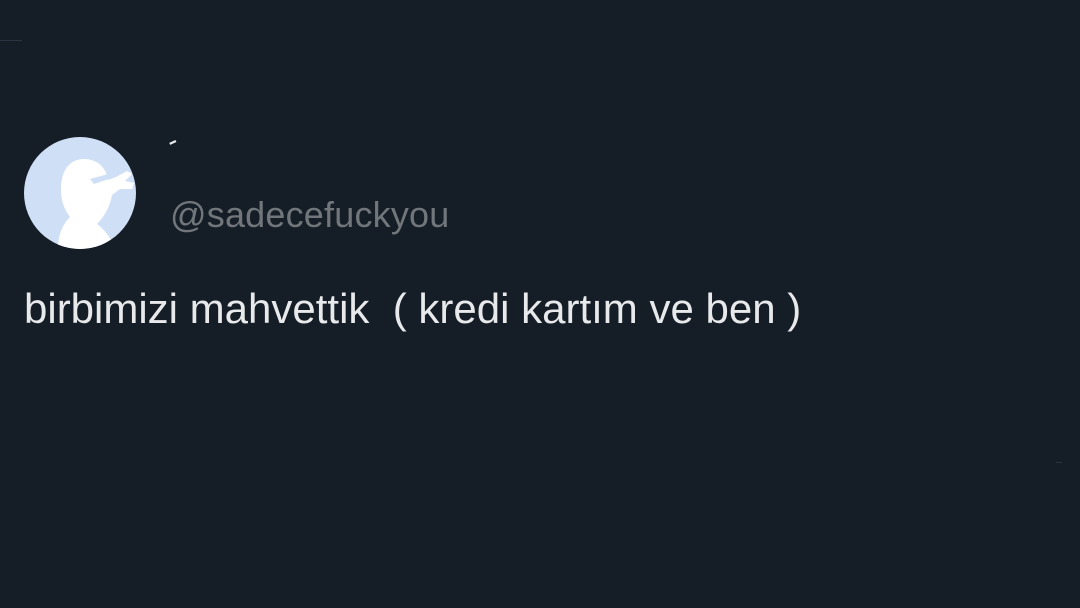 The image size is (1080, 608). I want to click on handle: @sadecefuckyou, so click(310, 215).